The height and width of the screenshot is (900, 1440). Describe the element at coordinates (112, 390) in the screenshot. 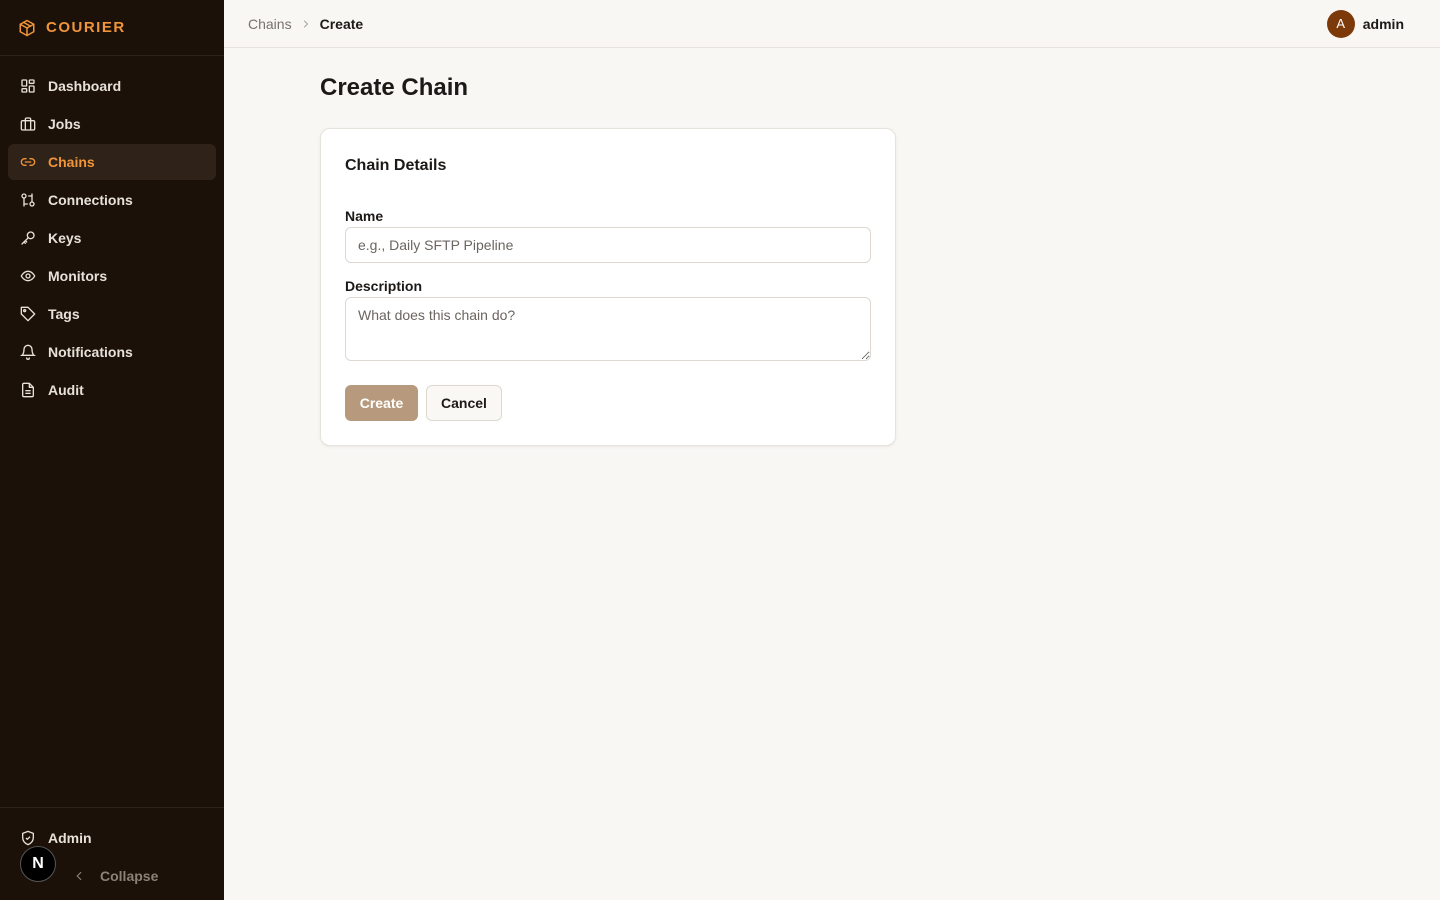

I see `sidebar-item-audit: Audit` at that location.